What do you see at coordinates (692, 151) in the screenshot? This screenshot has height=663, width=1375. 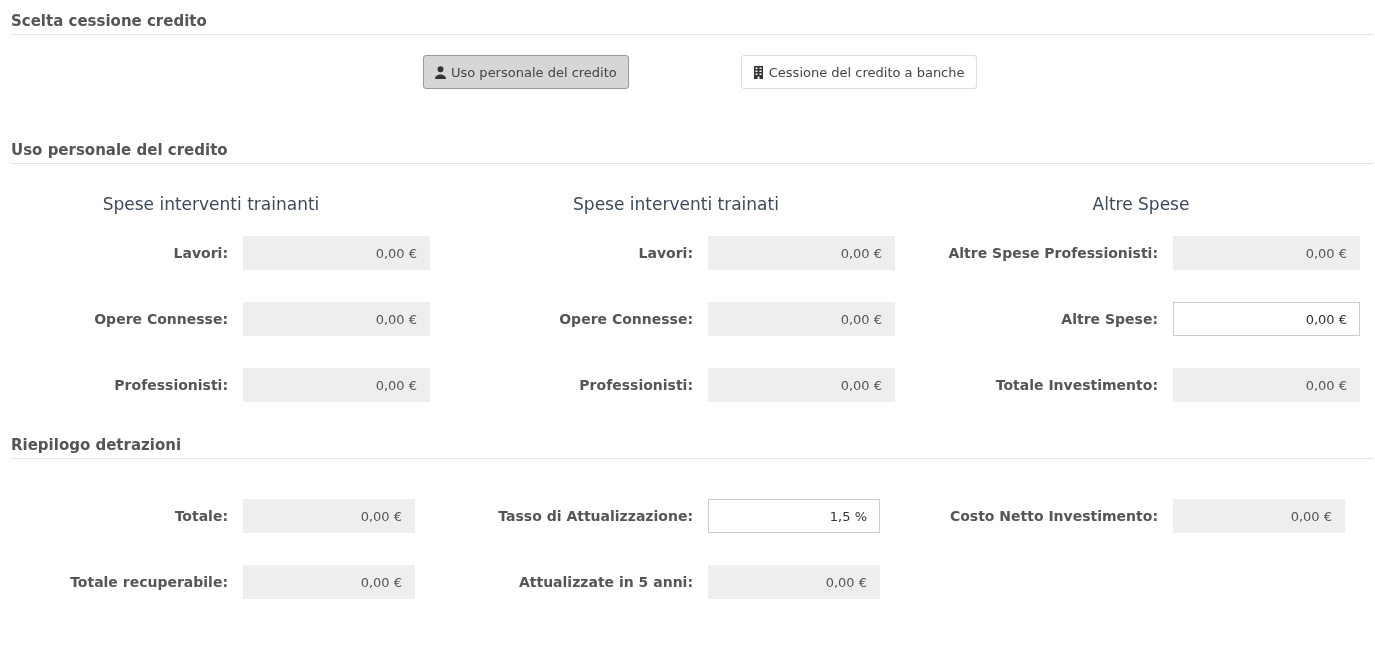 I see `section-heading: Uso personale del credito` at bounding box center [692, 151].